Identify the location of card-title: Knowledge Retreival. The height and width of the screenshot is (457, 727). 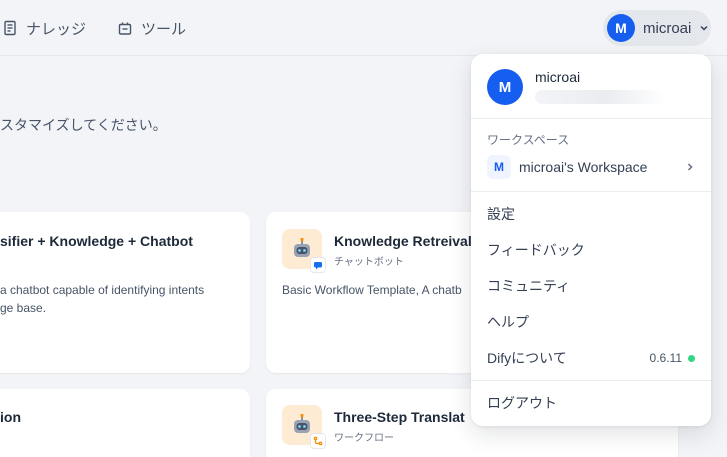
(403, 241).